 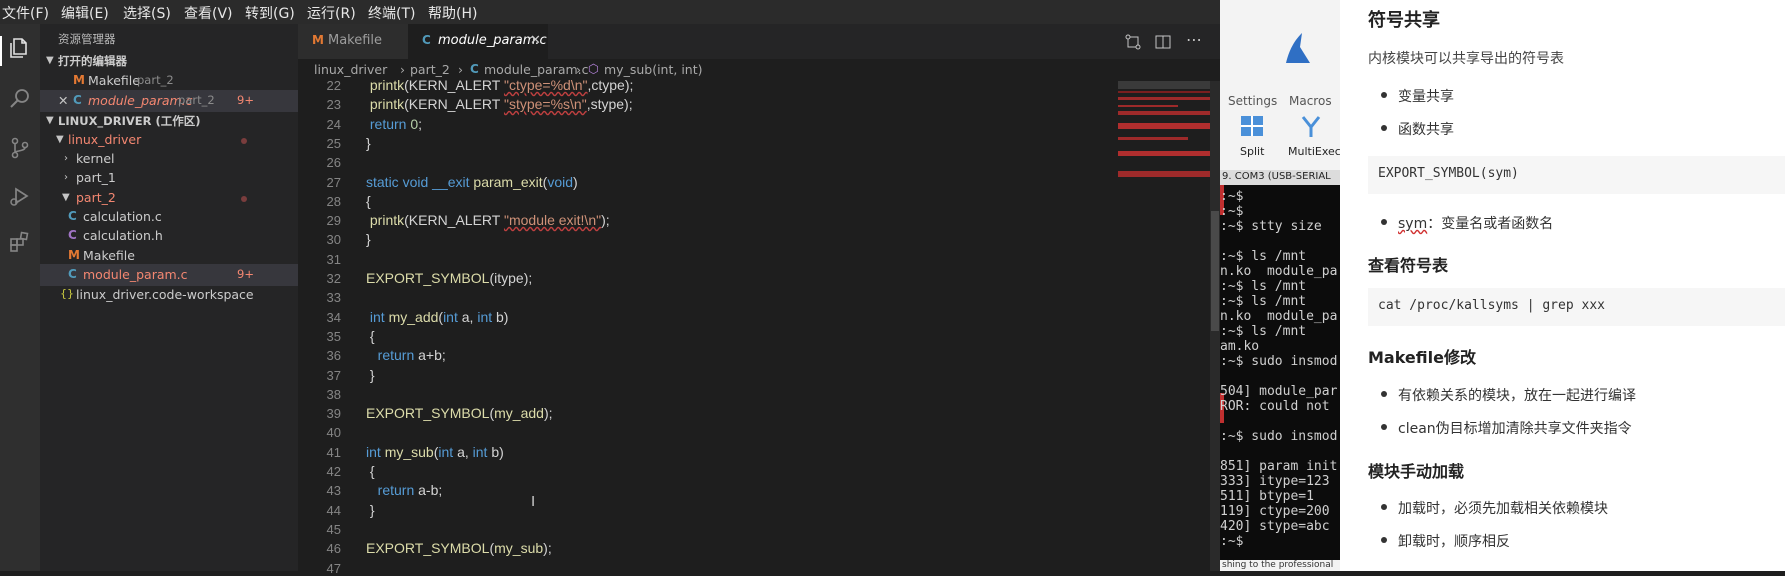 What do you see at coordinates (333, 240) in the screenshot?
I see `line-number: 30` at bounding box center [333, 240].